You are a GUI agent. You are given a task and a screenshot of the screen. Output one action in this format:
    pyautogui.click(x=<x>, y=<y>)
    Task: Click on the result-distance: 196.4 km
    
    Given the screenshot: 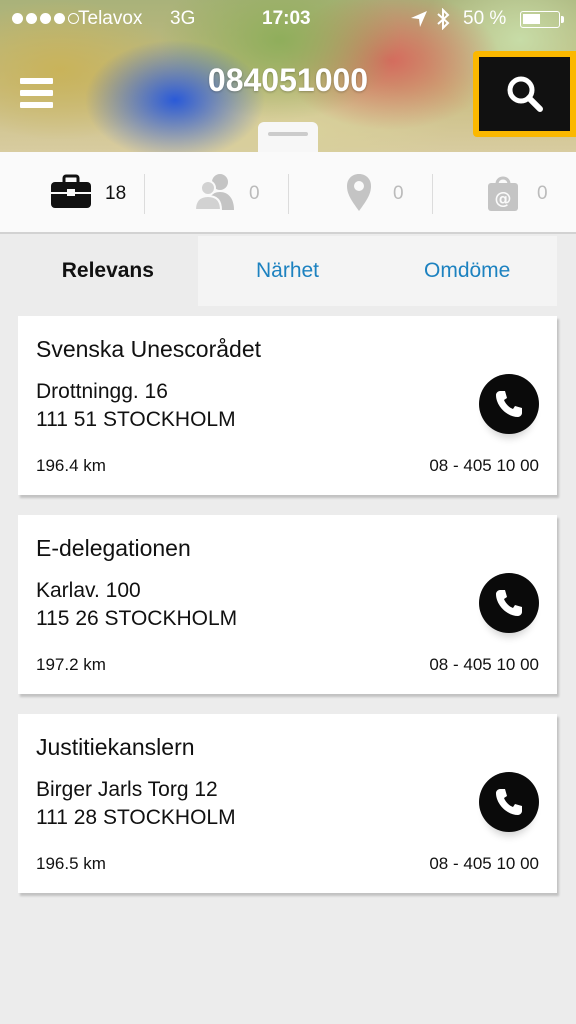 What is the action you would take?
    pyautogui.click(x=71, y=465)
    